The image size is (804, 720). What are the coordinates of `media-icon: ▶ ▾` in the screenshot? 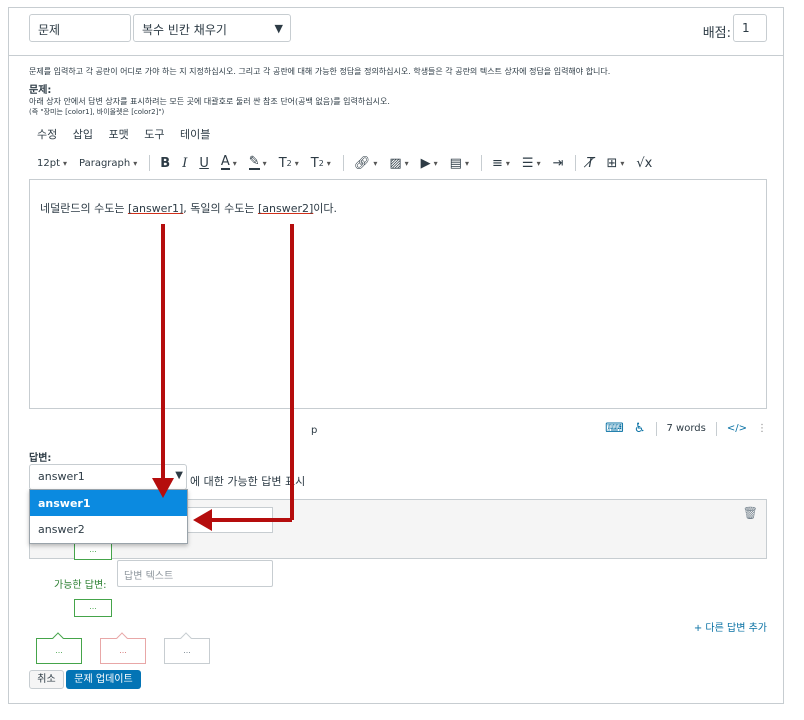 It's located at (429, 163).